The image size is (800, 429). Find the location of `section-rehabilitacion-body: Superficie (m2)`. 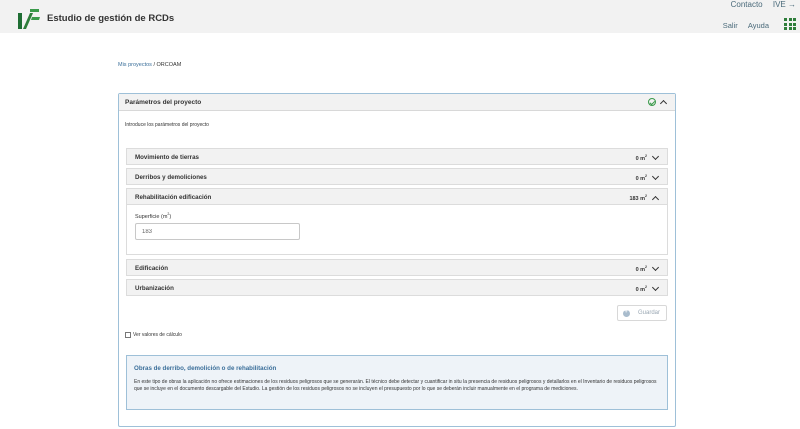

section-rehabilitacion-body: Superficie (m2) is located at coordinates (397, 230).